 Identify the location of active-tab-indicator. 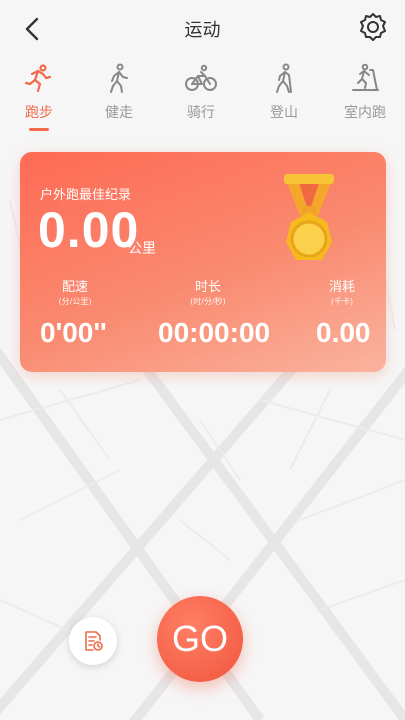
(39, 129).